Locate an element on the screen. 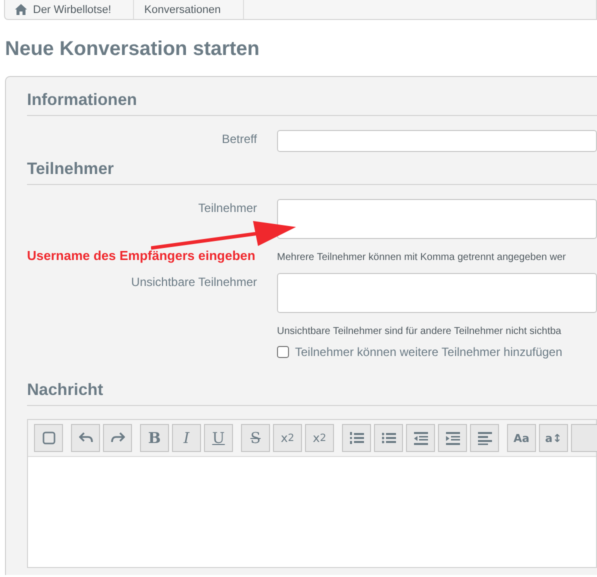  breadcrumb-link: Der Wirbellotse! is located at coordinates (69, 9).